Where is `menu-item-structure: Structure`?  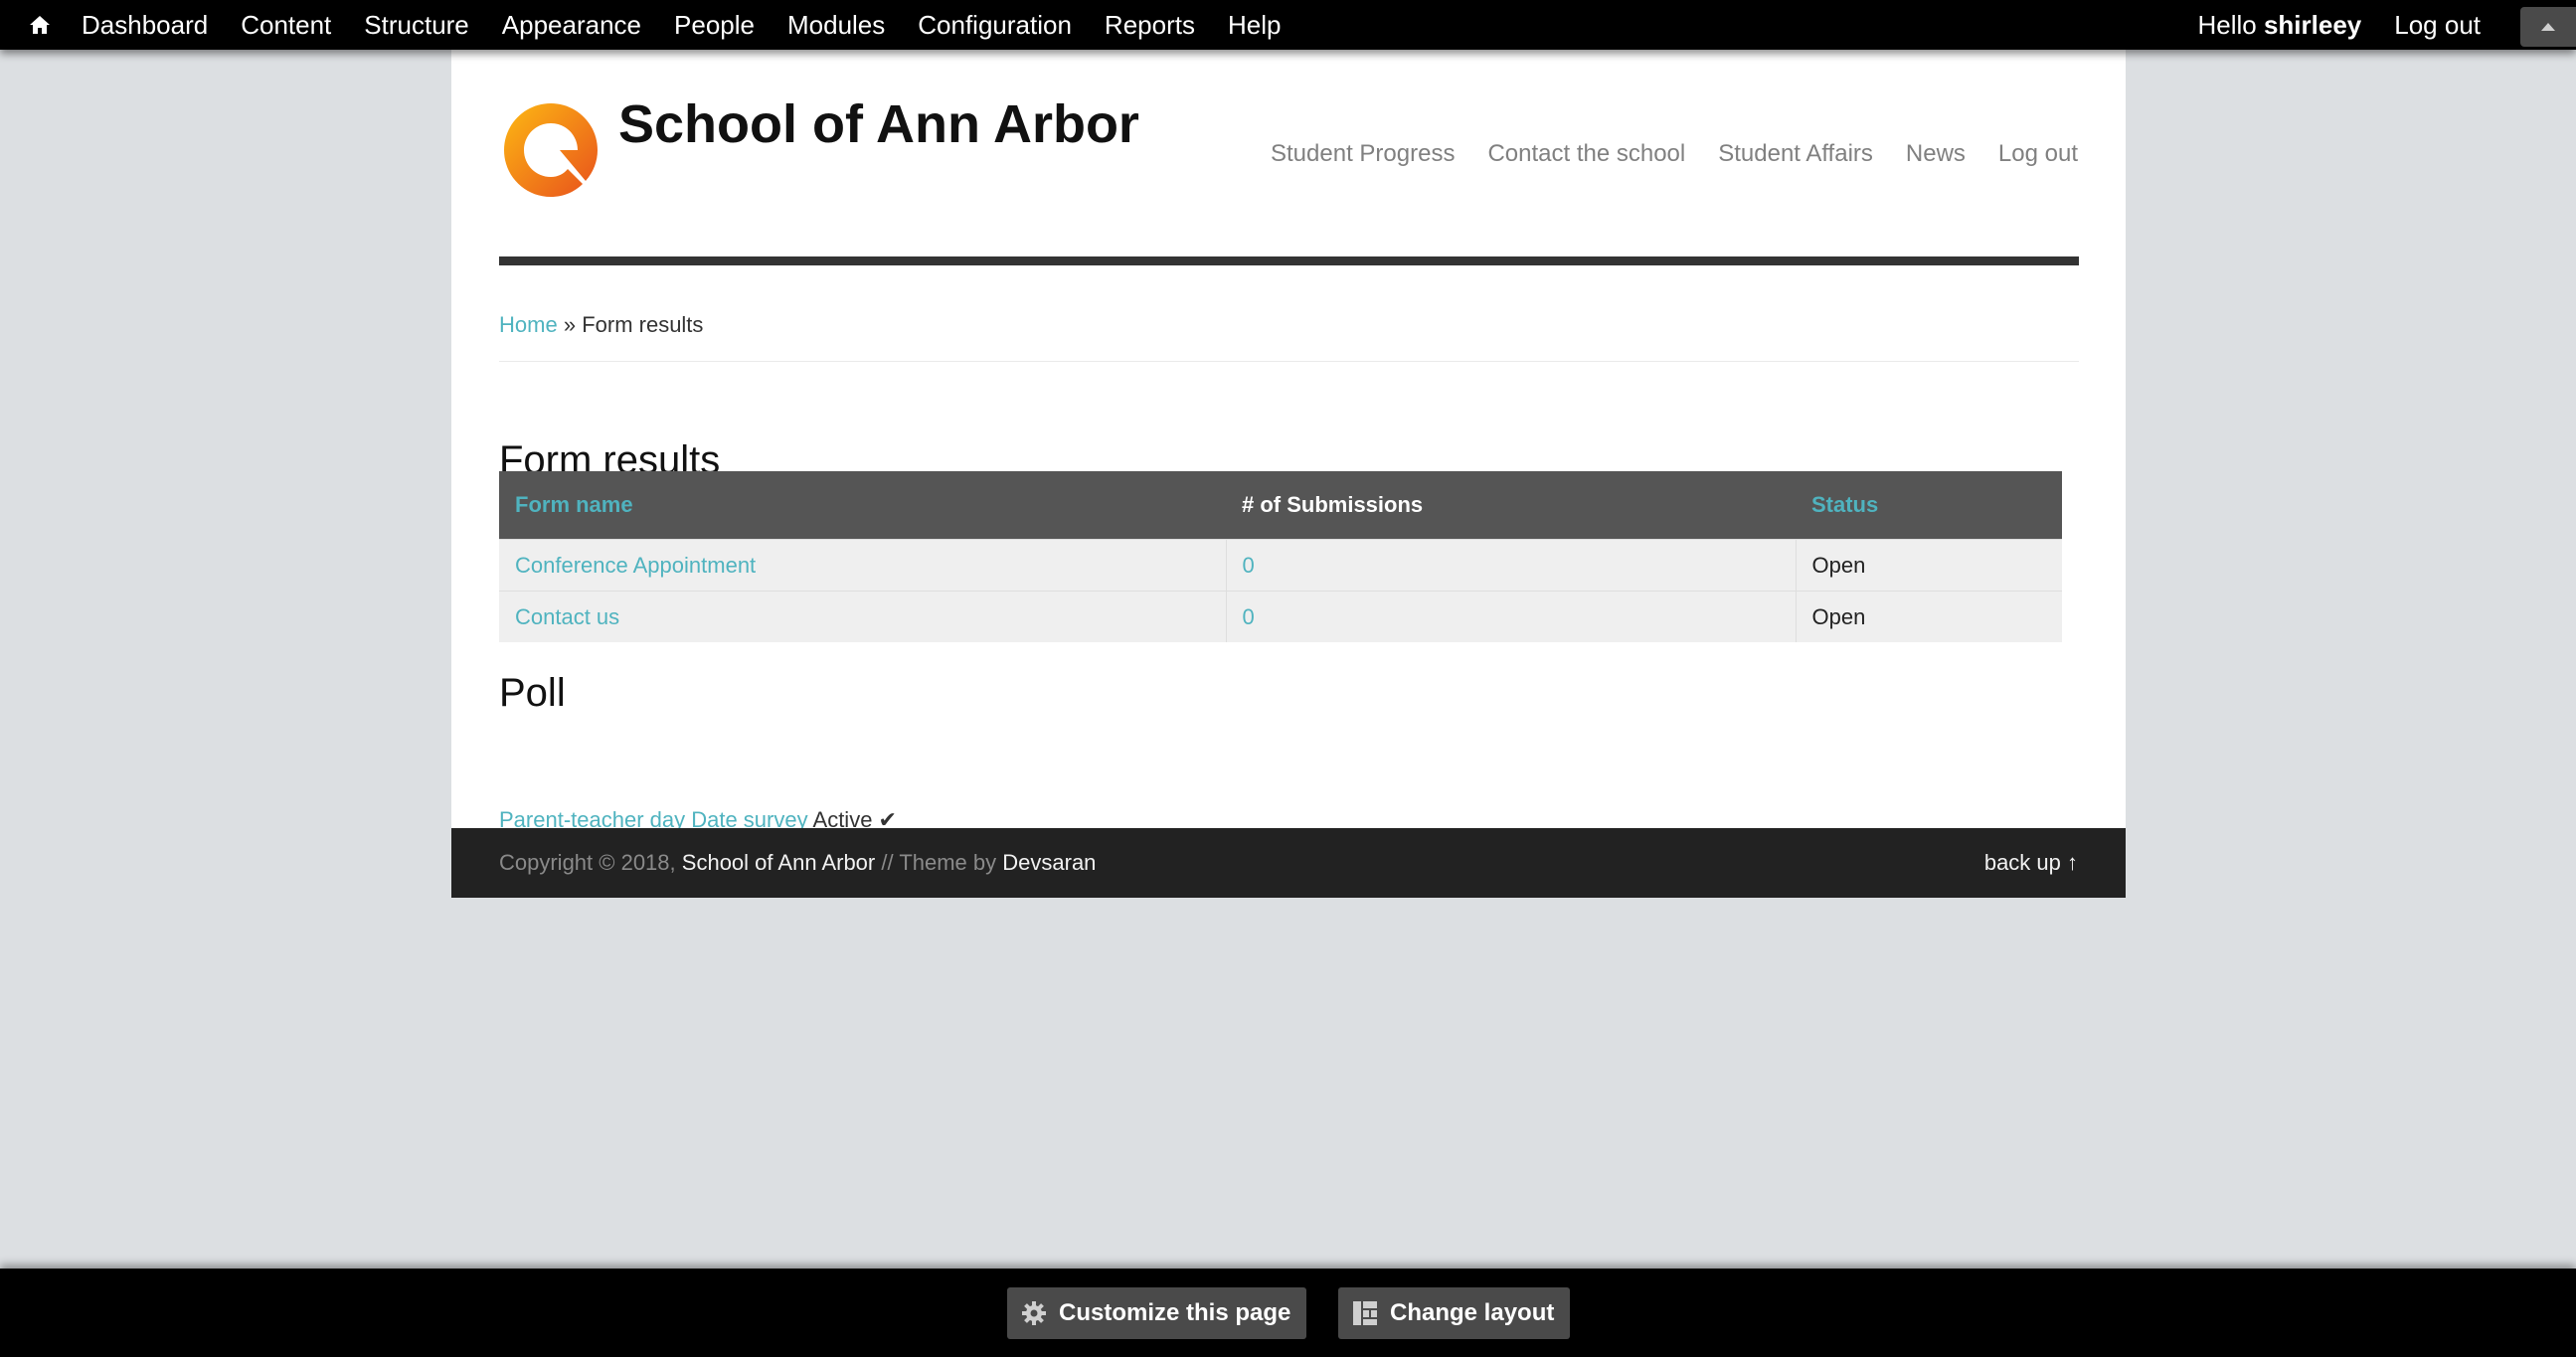
menu-item-structure: Structure is located at coordinates (416, 25).